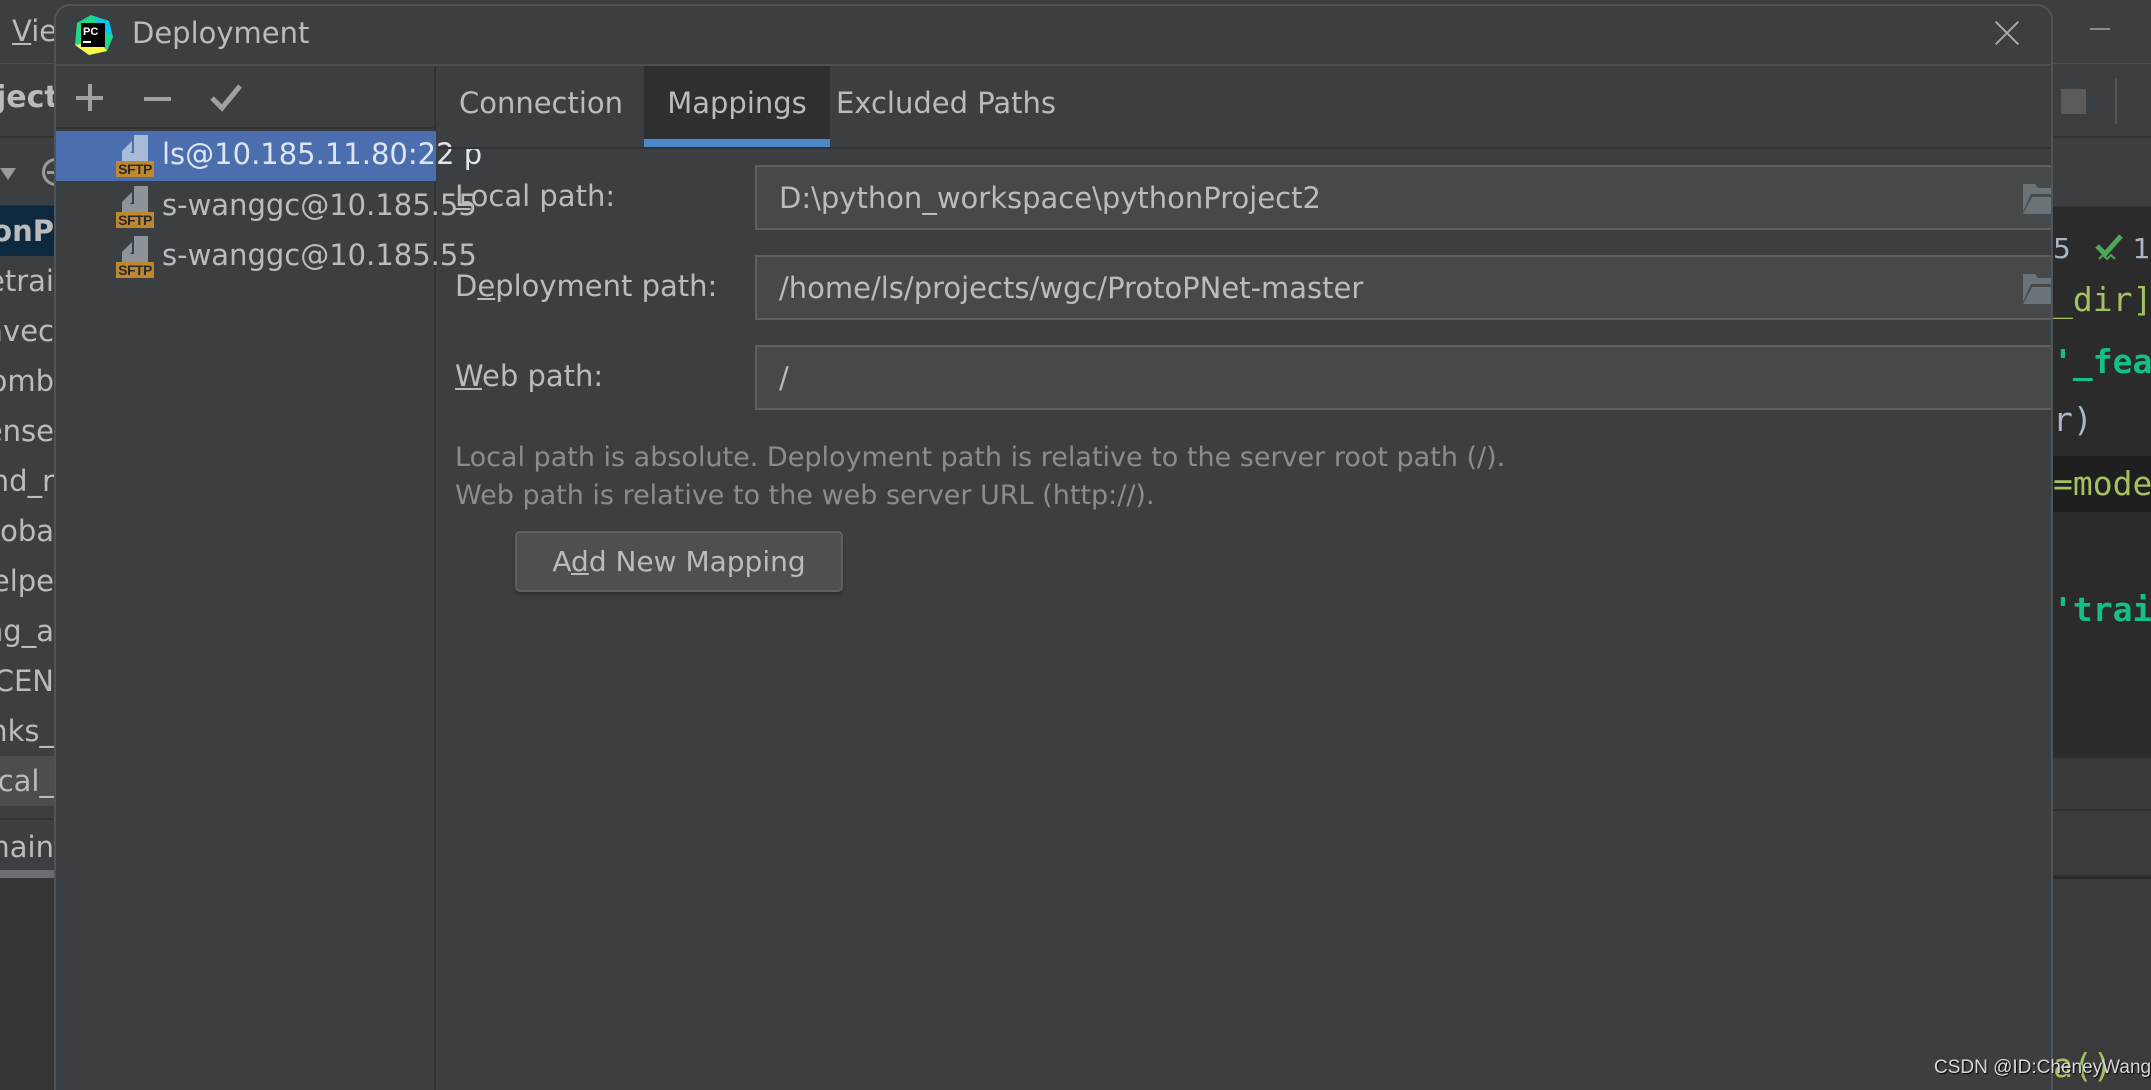  What do you see at coordinates (1053, 36) in the screenshot?
I see `dialog-titlebar: PC Deployment` at bounding box center [1053, 36].